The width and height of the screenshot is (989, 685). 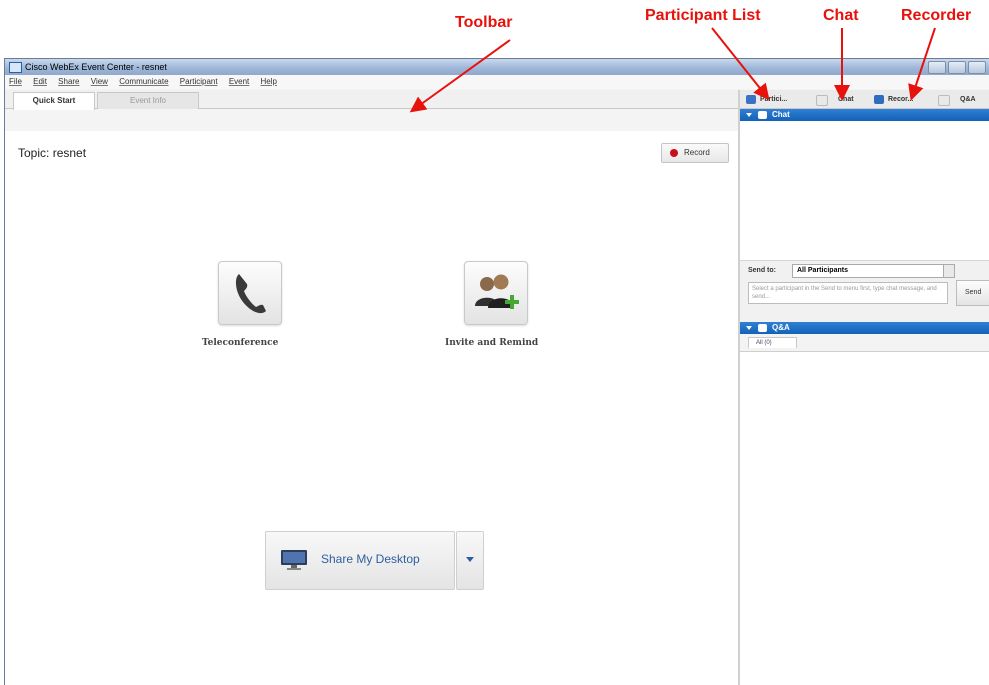 What do you see at coordinates (781, 114) in the screenshot?
I see `chat-panel-title: Chat` at bounding box center [781, 114].